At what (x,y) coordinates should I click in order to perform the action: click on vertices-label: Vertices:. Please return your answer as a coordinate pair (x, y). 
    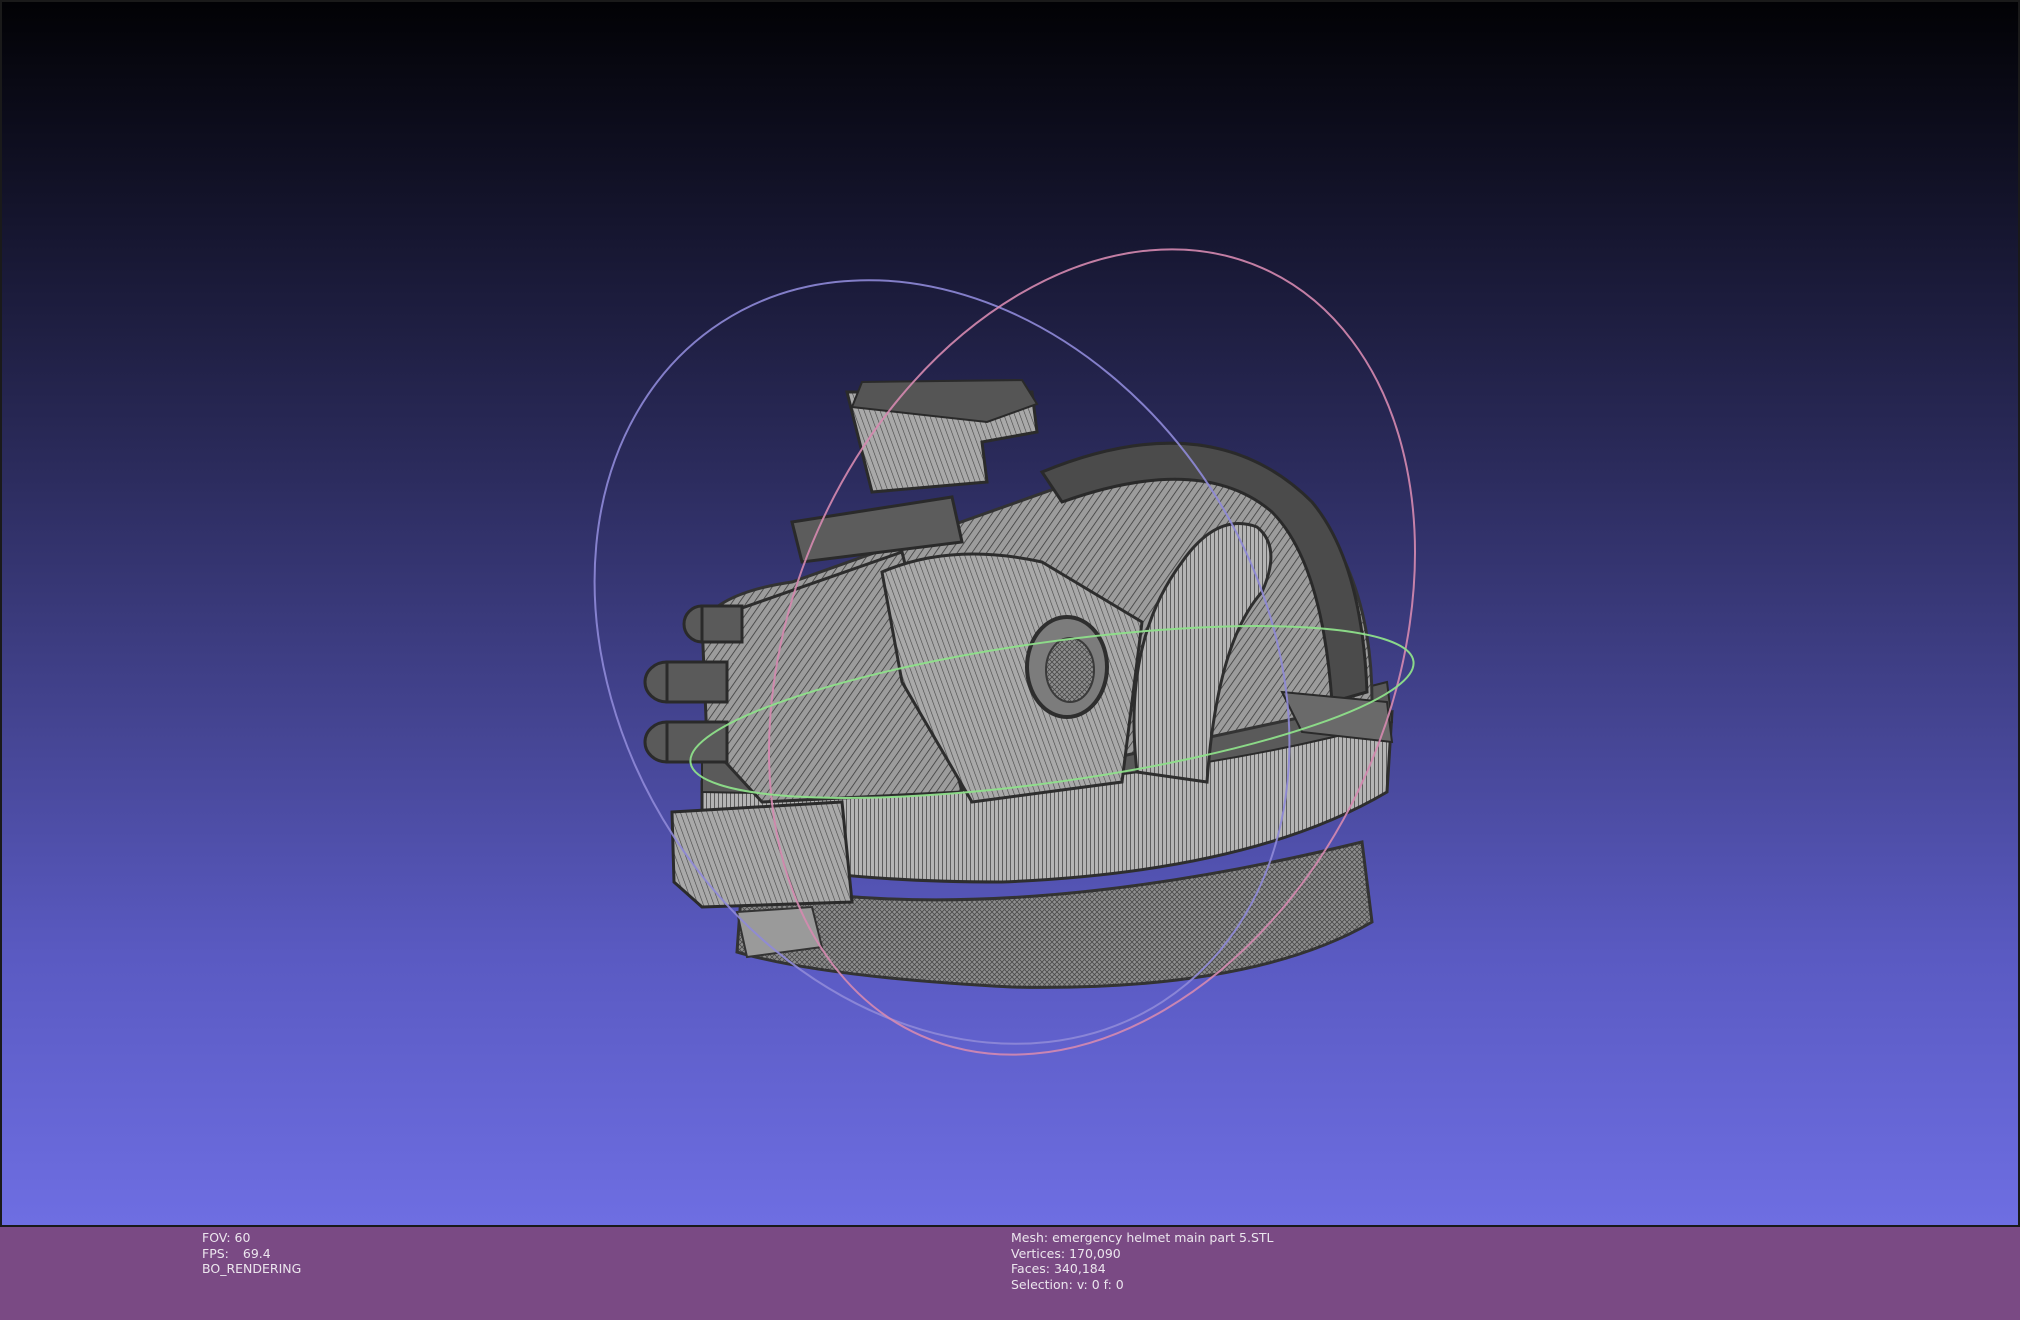
    Looking at the image, I should click on (1038, 1253).